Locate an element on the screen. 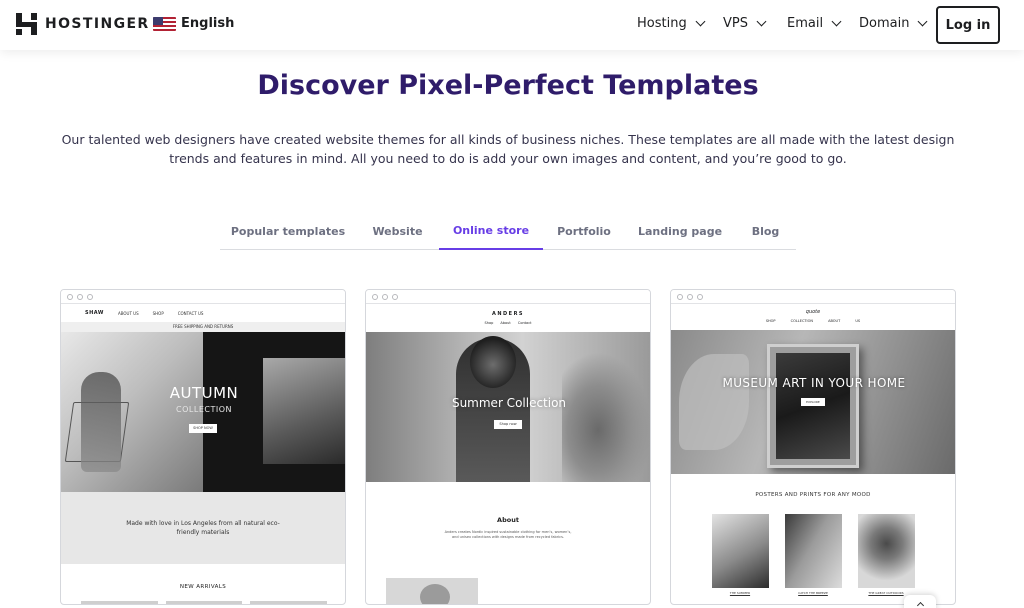 The width and height of the screenshot is (1024, 608). login-button: Log in is located at coordinates (968, 25).